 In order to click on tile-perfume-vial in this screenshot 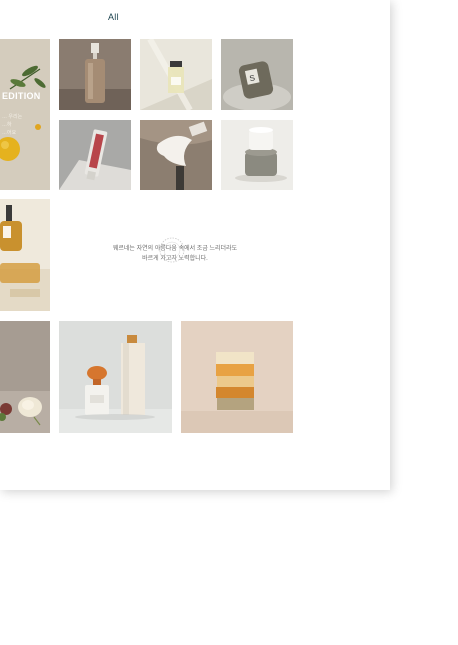, I will do `click(176, 74)`.